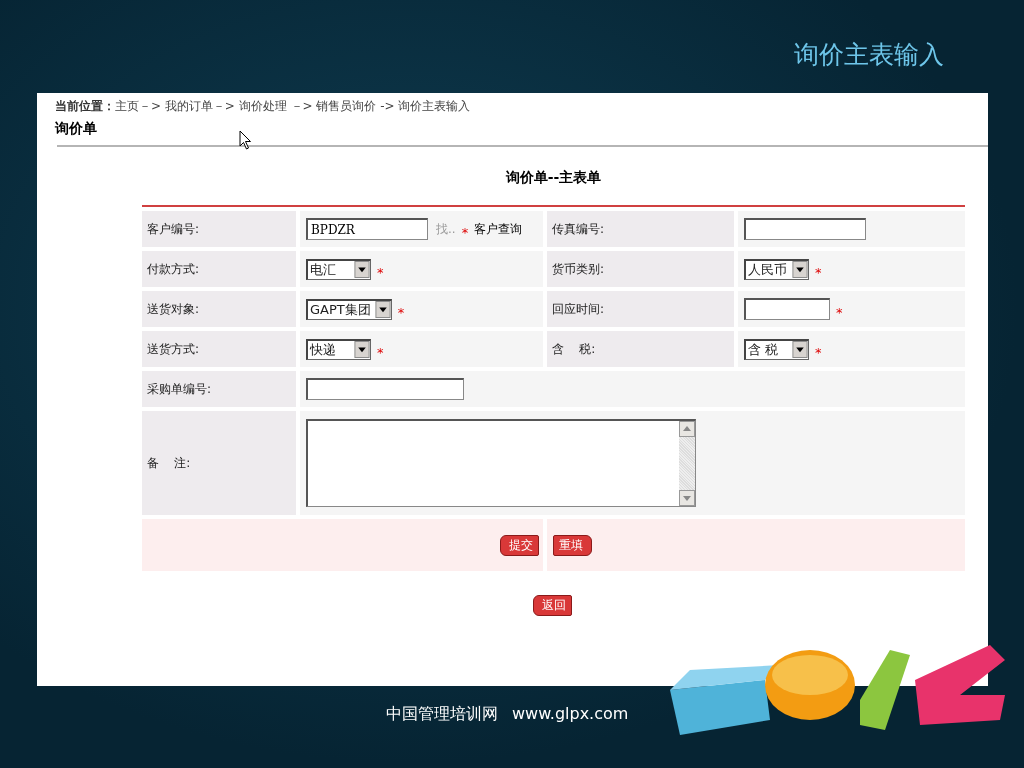 Image resolution: width=1024 pixels, height=768 pixels. Describe the element at coordinates (367, 229) in the screenshot. I see `text-field: BPDZR` at that location.